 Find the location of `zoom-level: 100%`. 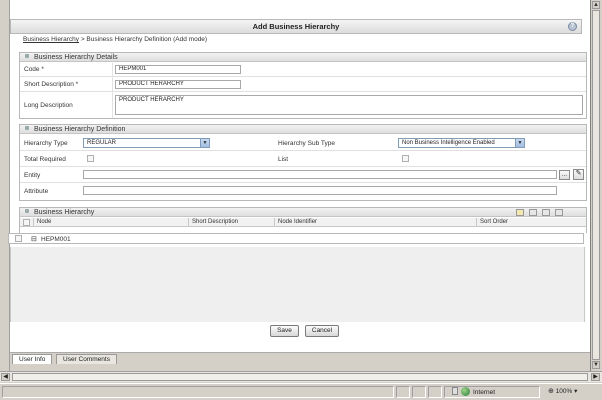

zoom-level: 100% is located at coordinates (564, 391).